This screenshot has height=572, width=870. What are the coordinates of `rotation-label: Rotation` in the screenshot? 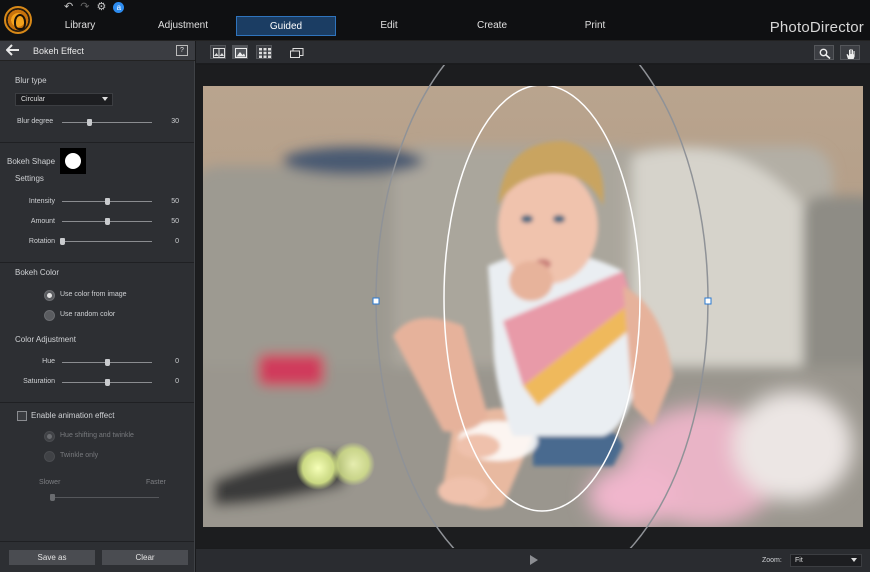 It's located at (41, 241).